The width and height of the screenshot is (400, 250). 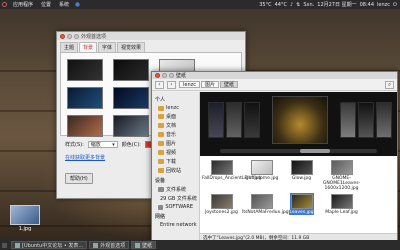 What do you see at coordinates (341, 175) in the screenshot?
I see `file-item: GNOME-GNOME1Leaves-1600x1200.jpg` at bounding box center [341, 175].